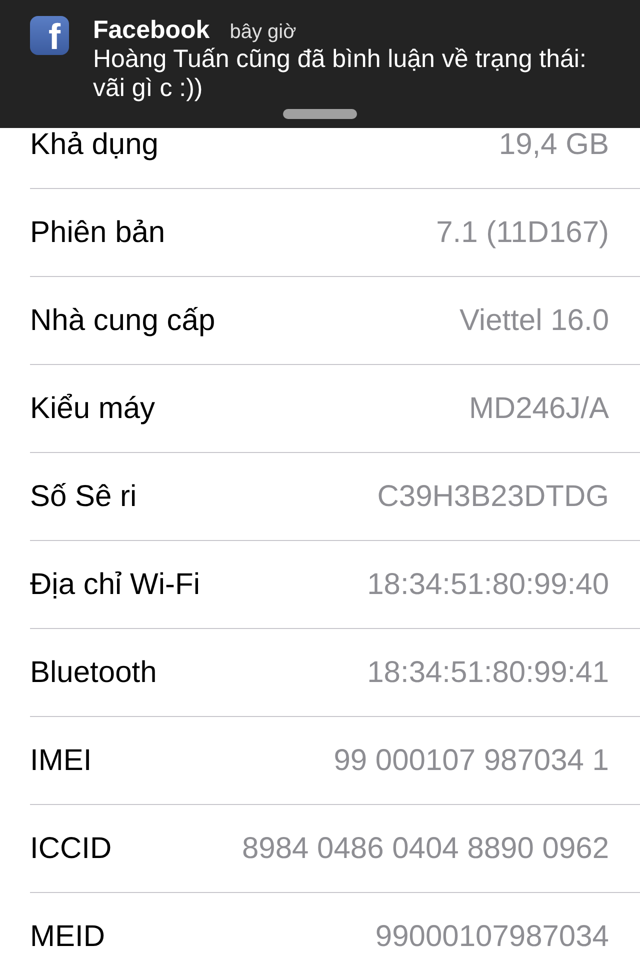  Describe the element at coordinates (488, 673) in the screenshot. I see `row-value: 18:34:51:80:99:41` at that location.